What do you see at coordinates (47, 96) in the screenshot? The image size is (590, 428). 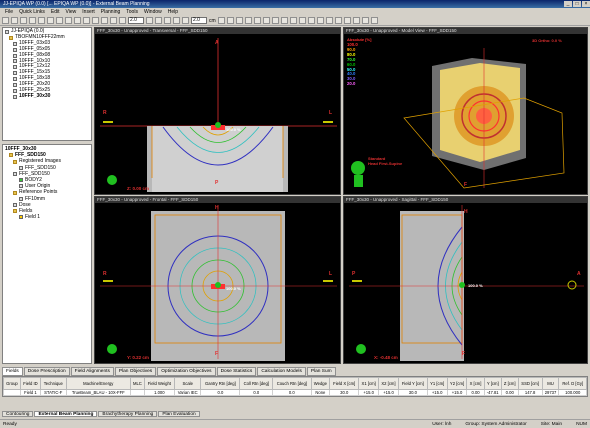 I see `plan-node-active: 10FFF_30x30` at bounding box center [47, 96].